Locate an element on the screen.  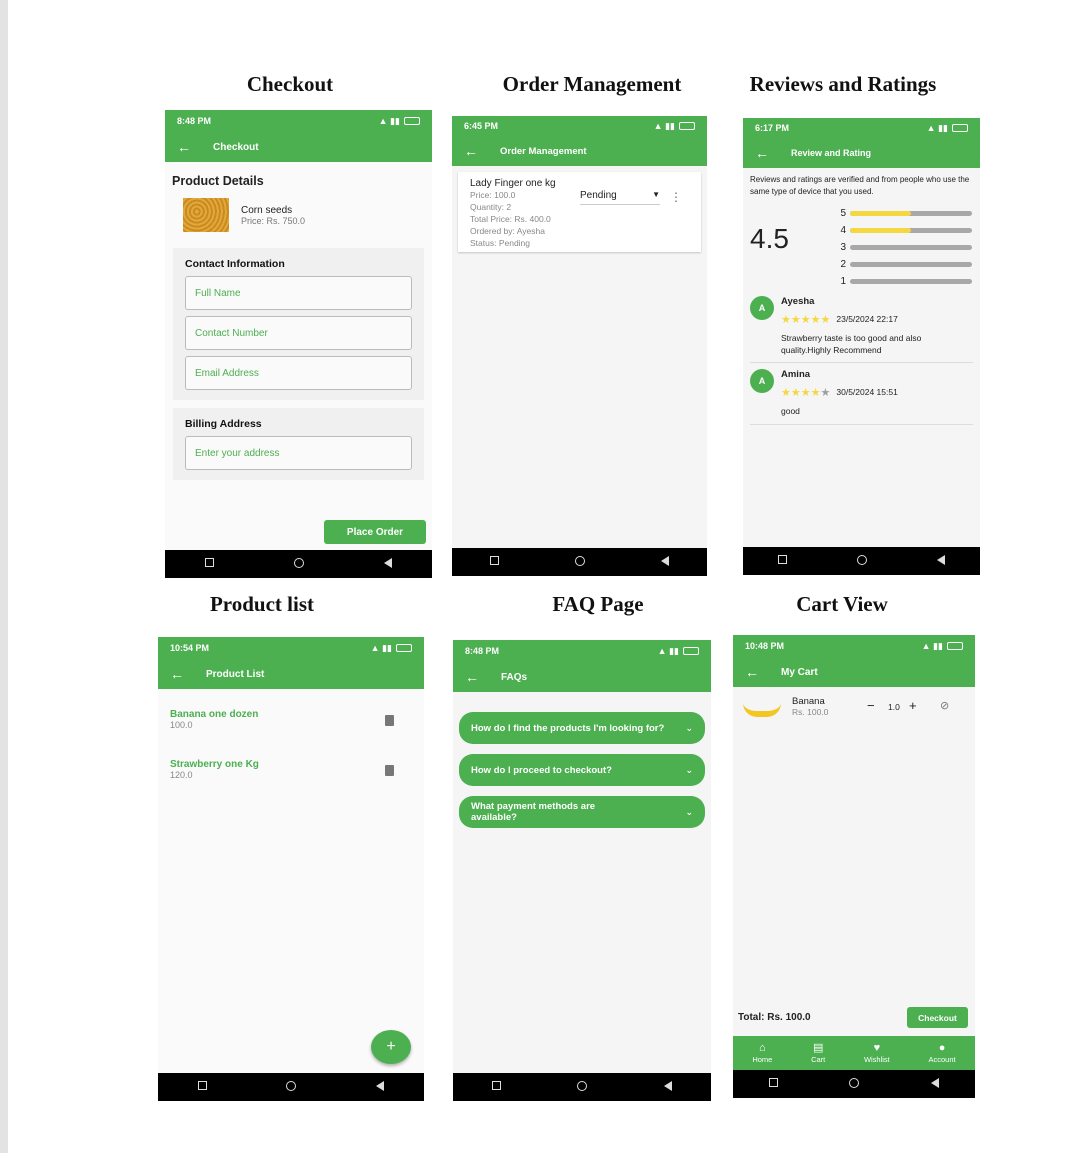
cart-total: Total: Rs. 100.0 is located at coordinates (774, 1017).